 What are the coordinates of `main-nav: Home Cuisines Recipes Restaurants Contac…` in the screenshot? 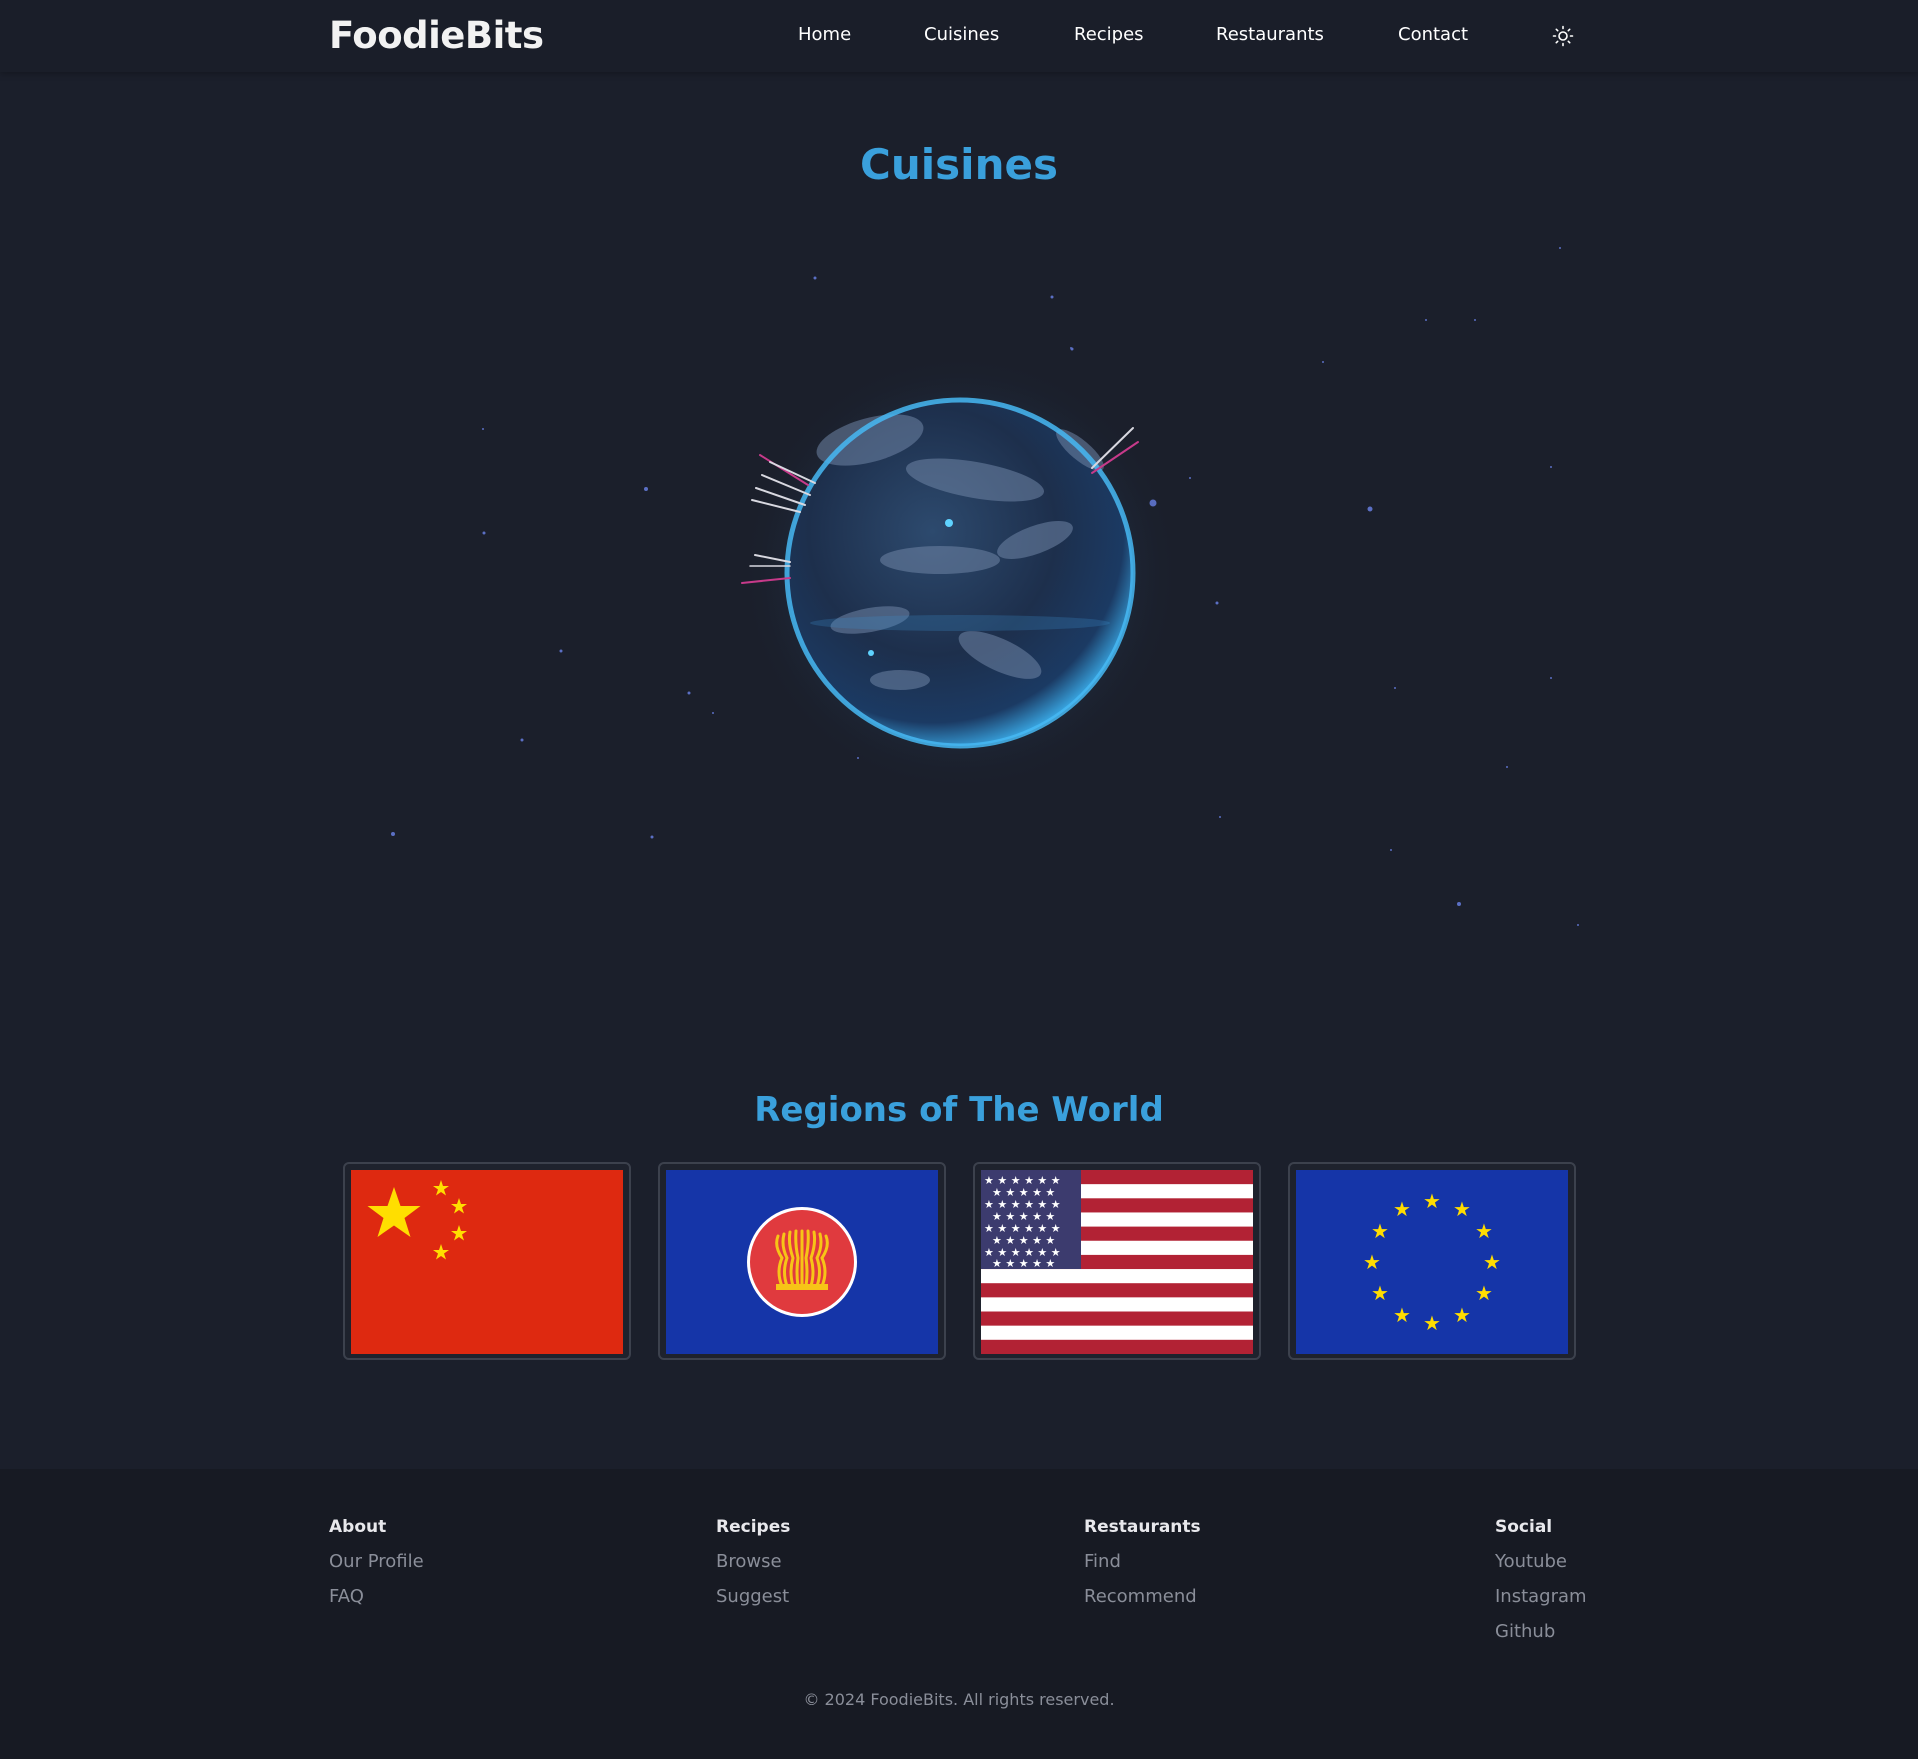 It's located at (959, 38).